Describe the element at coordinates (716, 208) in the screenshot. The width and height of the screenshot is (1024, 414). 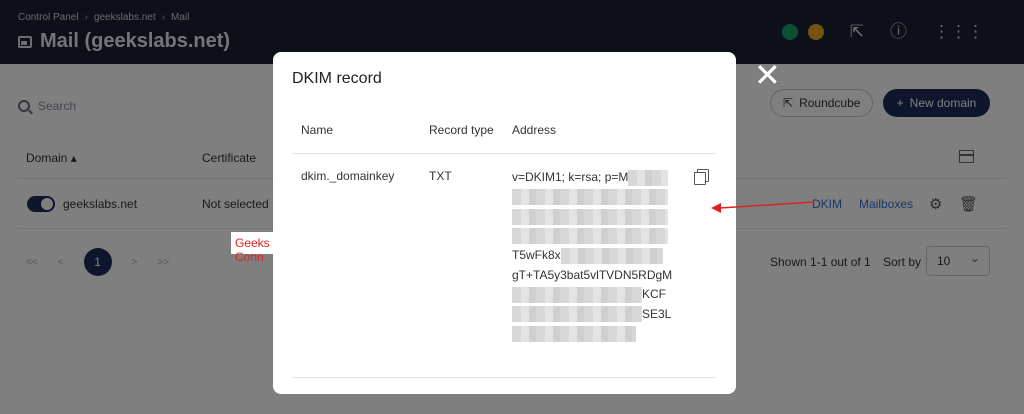
I see `annotation-arrow-head` at that location.